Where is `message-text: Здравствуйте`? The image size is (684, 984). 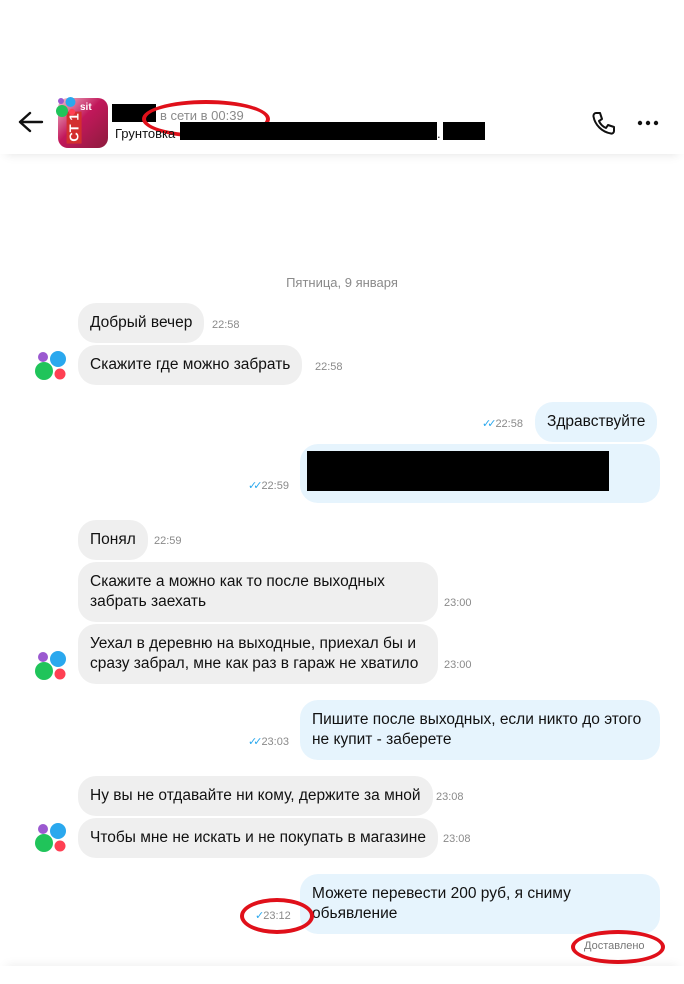
message-text: Здравствуйте is located at coordinates (596, 421).